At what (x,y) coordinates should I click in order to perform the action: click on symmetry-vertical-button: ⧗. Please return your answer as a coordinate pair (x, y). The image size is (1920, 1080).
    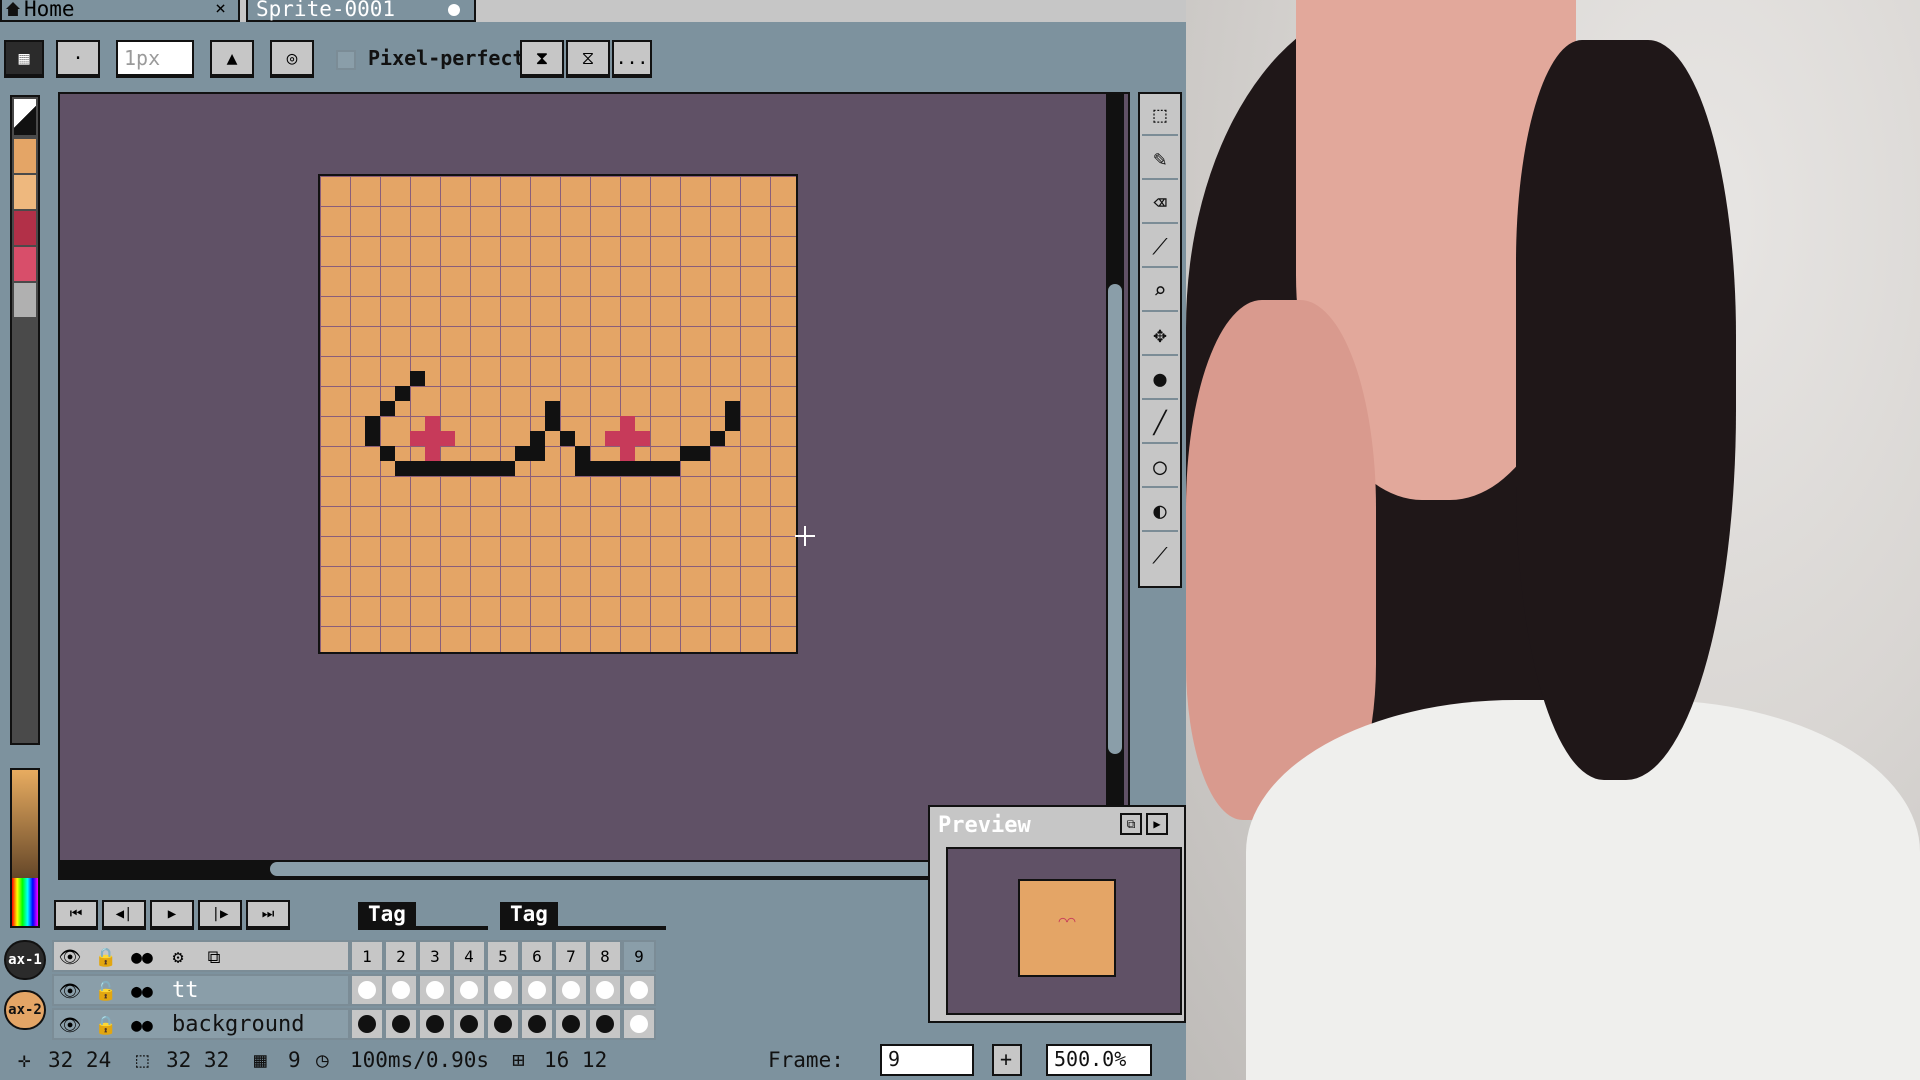
    Looking at the image, I should click on (542, 59).